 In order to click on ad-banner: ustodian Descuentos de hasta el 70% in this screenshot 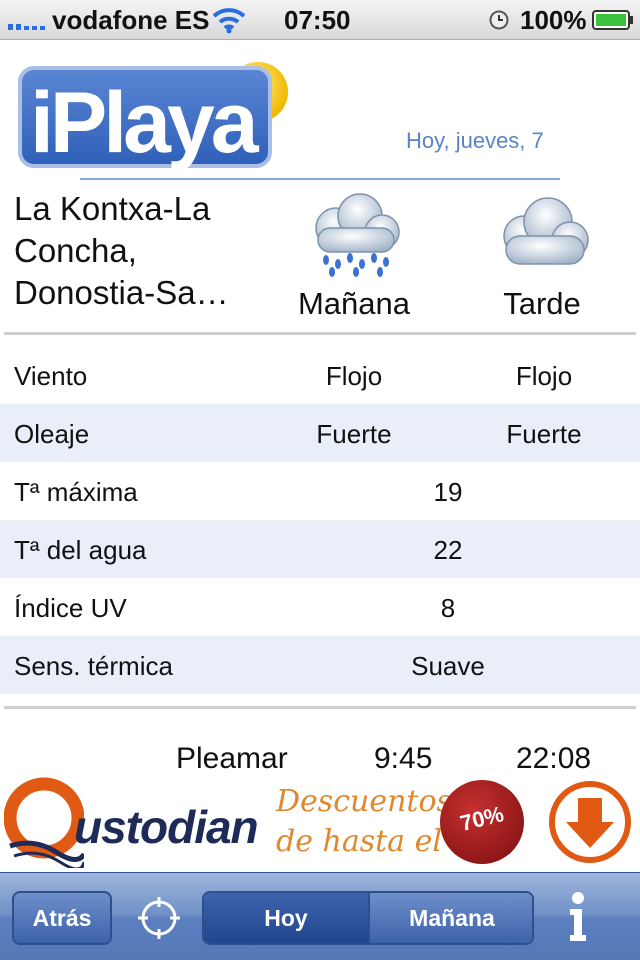, I will do `click(320, 822)`.